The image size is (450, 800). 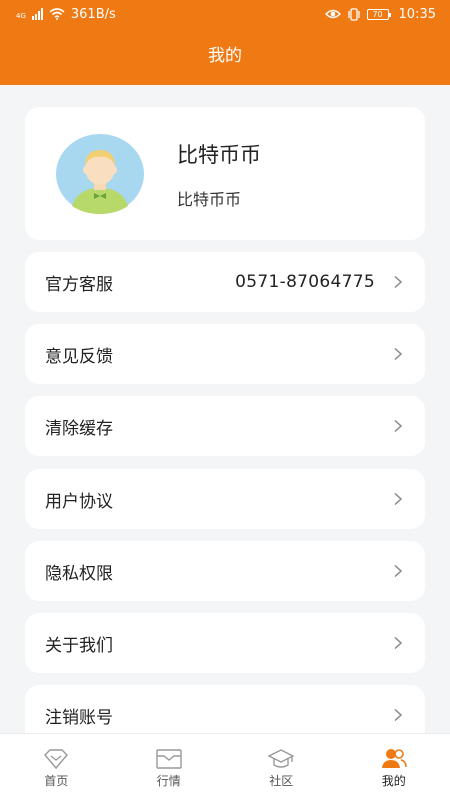 I want to click on vibrate-icon, so click(x=353, y=14).